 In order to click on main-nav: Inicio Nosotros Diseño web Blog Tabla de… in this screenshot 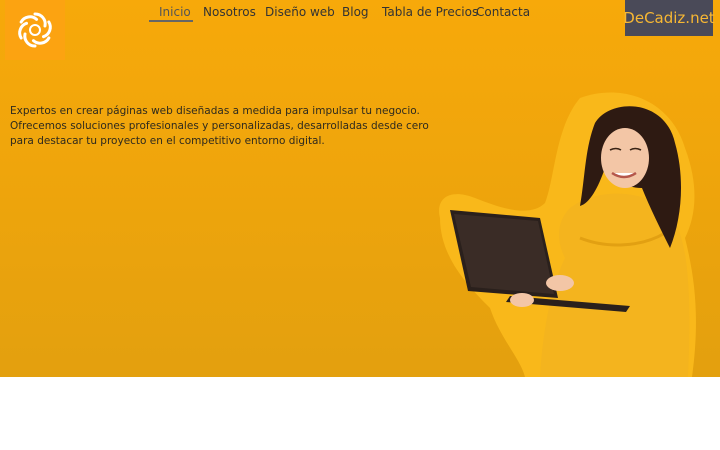, I will do `click(360, 13)`.